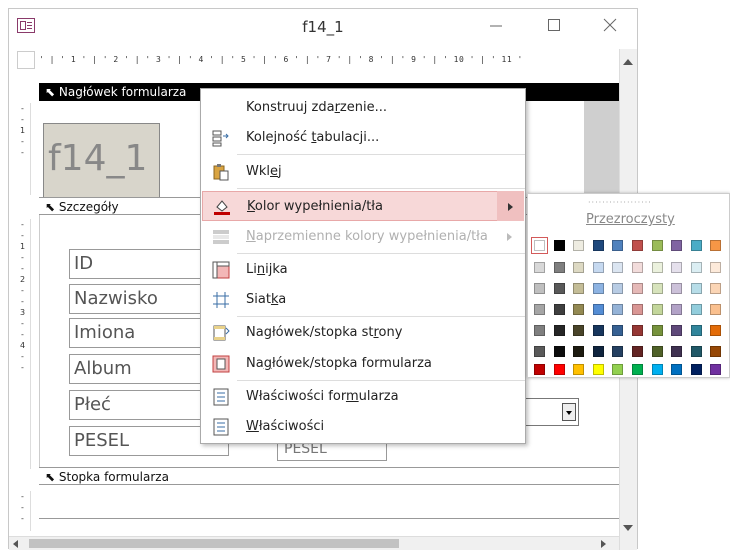  I want to click on minimize-button, so click(496, 27).